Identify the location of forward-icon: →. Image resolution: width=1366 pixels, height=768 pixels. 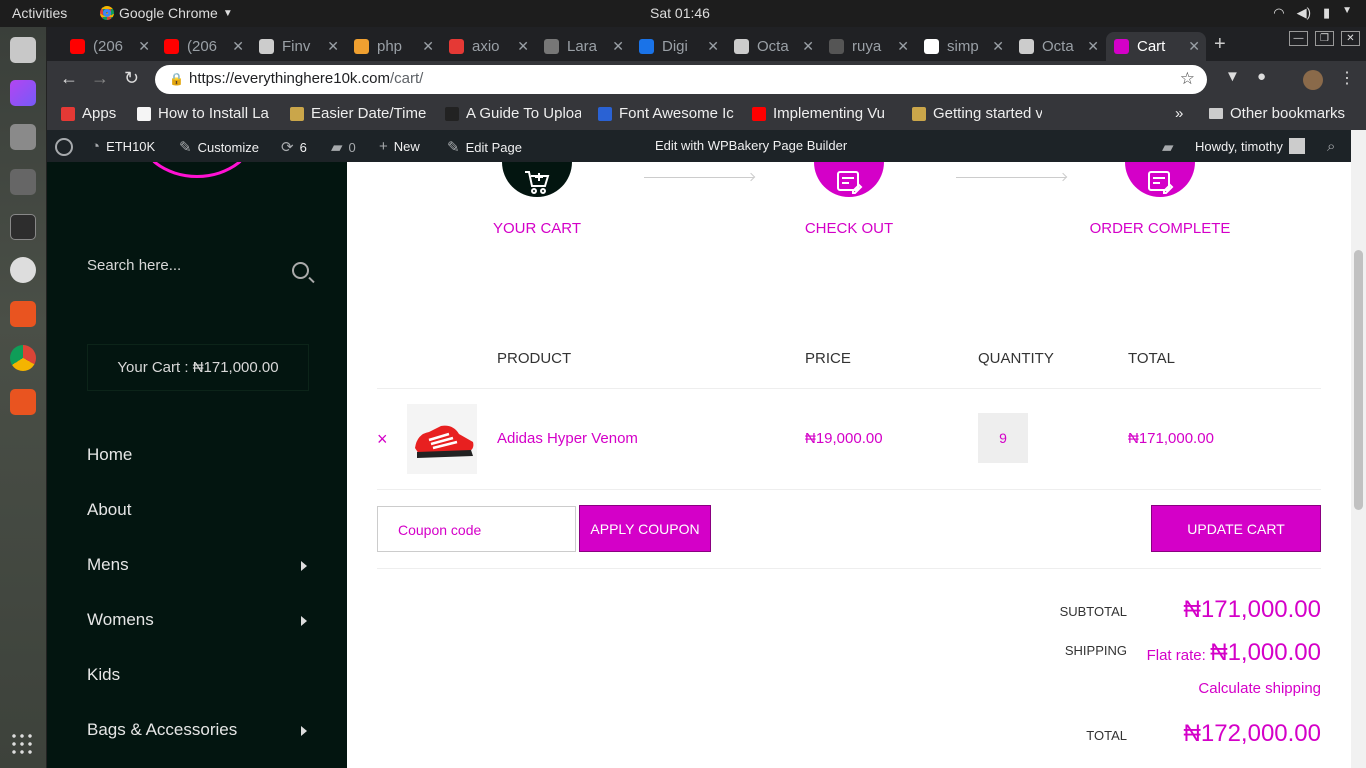
(100, 78).